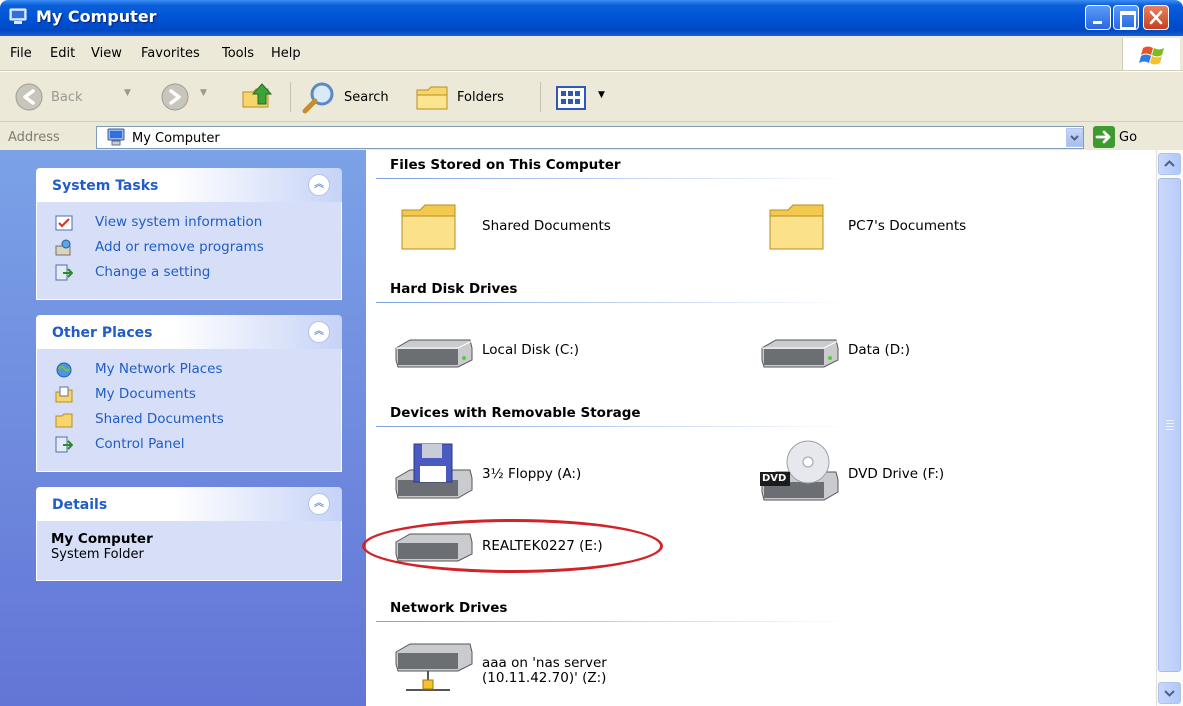  I want to click on item-label: Local Disk (C:), so click(531, 350).